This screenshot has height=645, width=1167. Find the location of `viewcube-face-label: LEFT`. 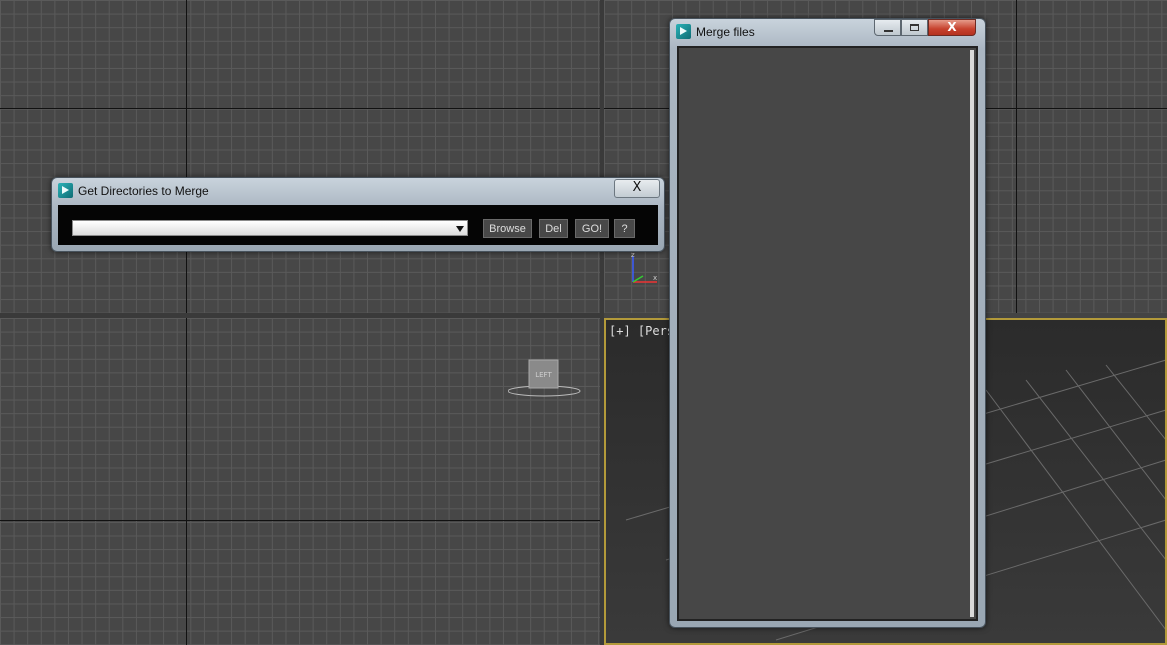

viewcube-face-label: LEFT is located at coordinates (543, 375).